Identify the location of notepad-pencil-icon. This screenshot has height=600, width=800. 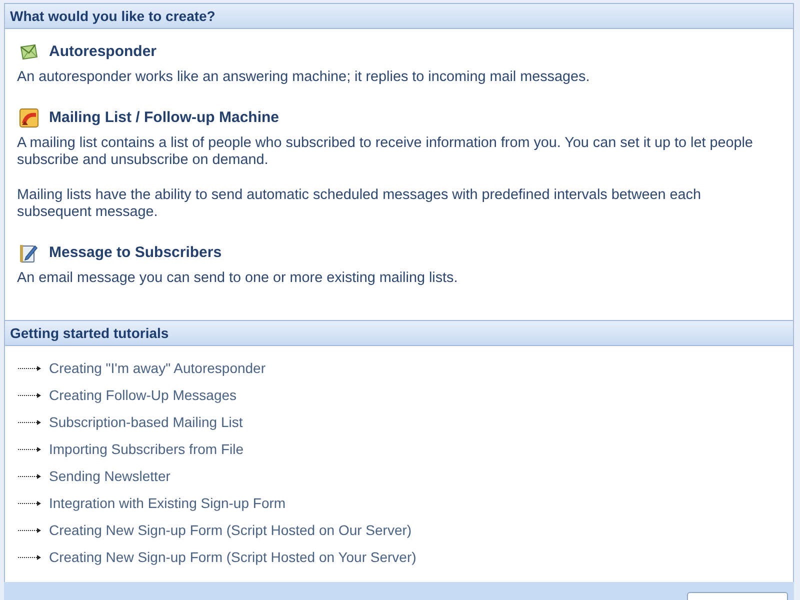
(29, 253).